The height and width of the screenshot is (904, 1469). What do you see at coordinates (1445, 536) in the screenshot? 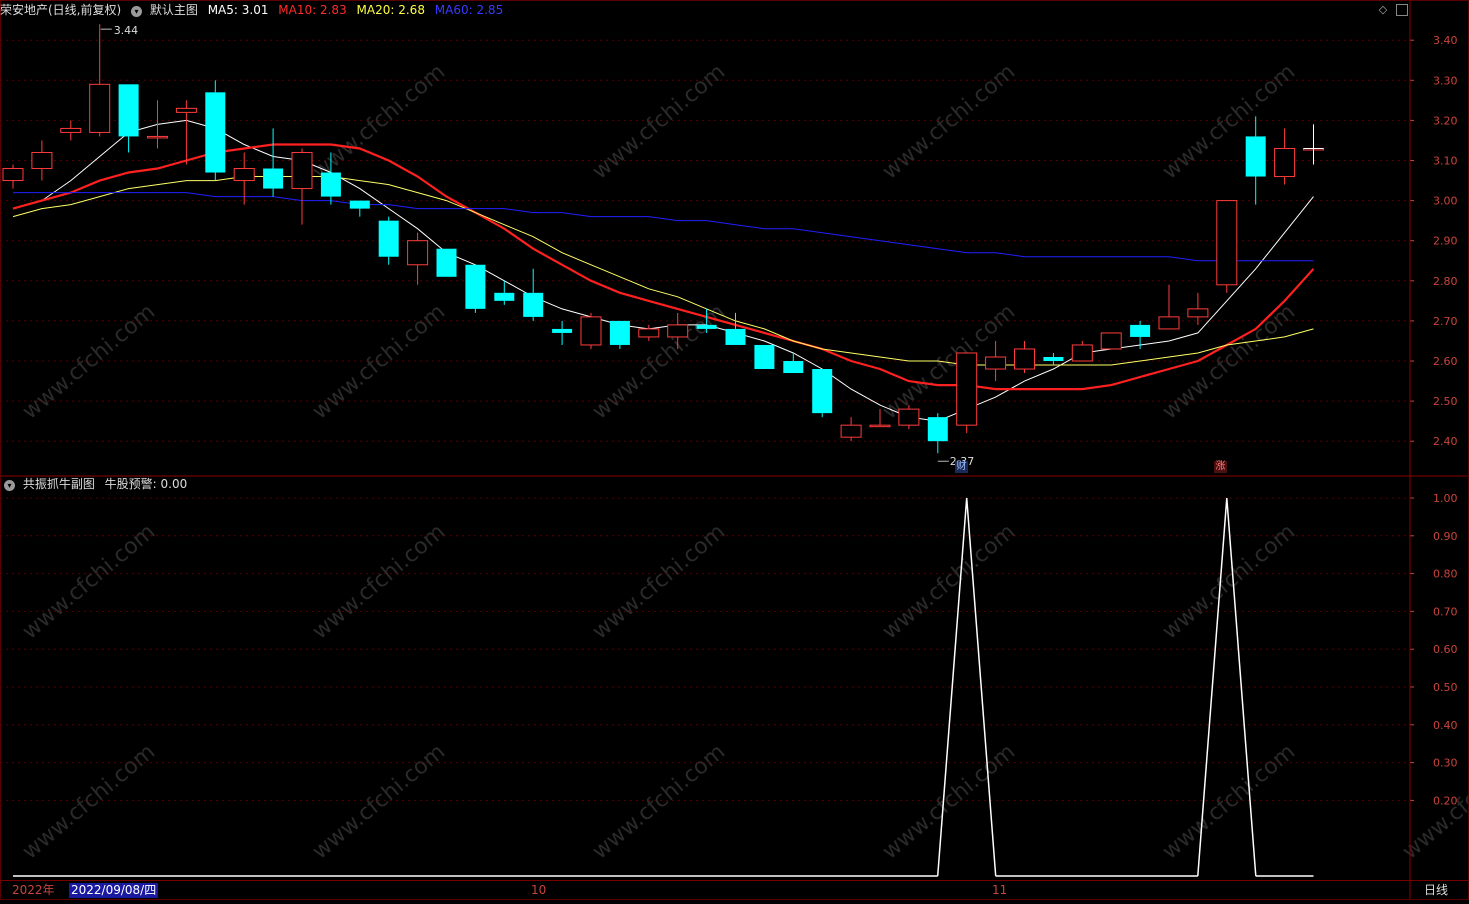
I see `indicator-tick-label: 0.90` at bounding box center [1445, 536].